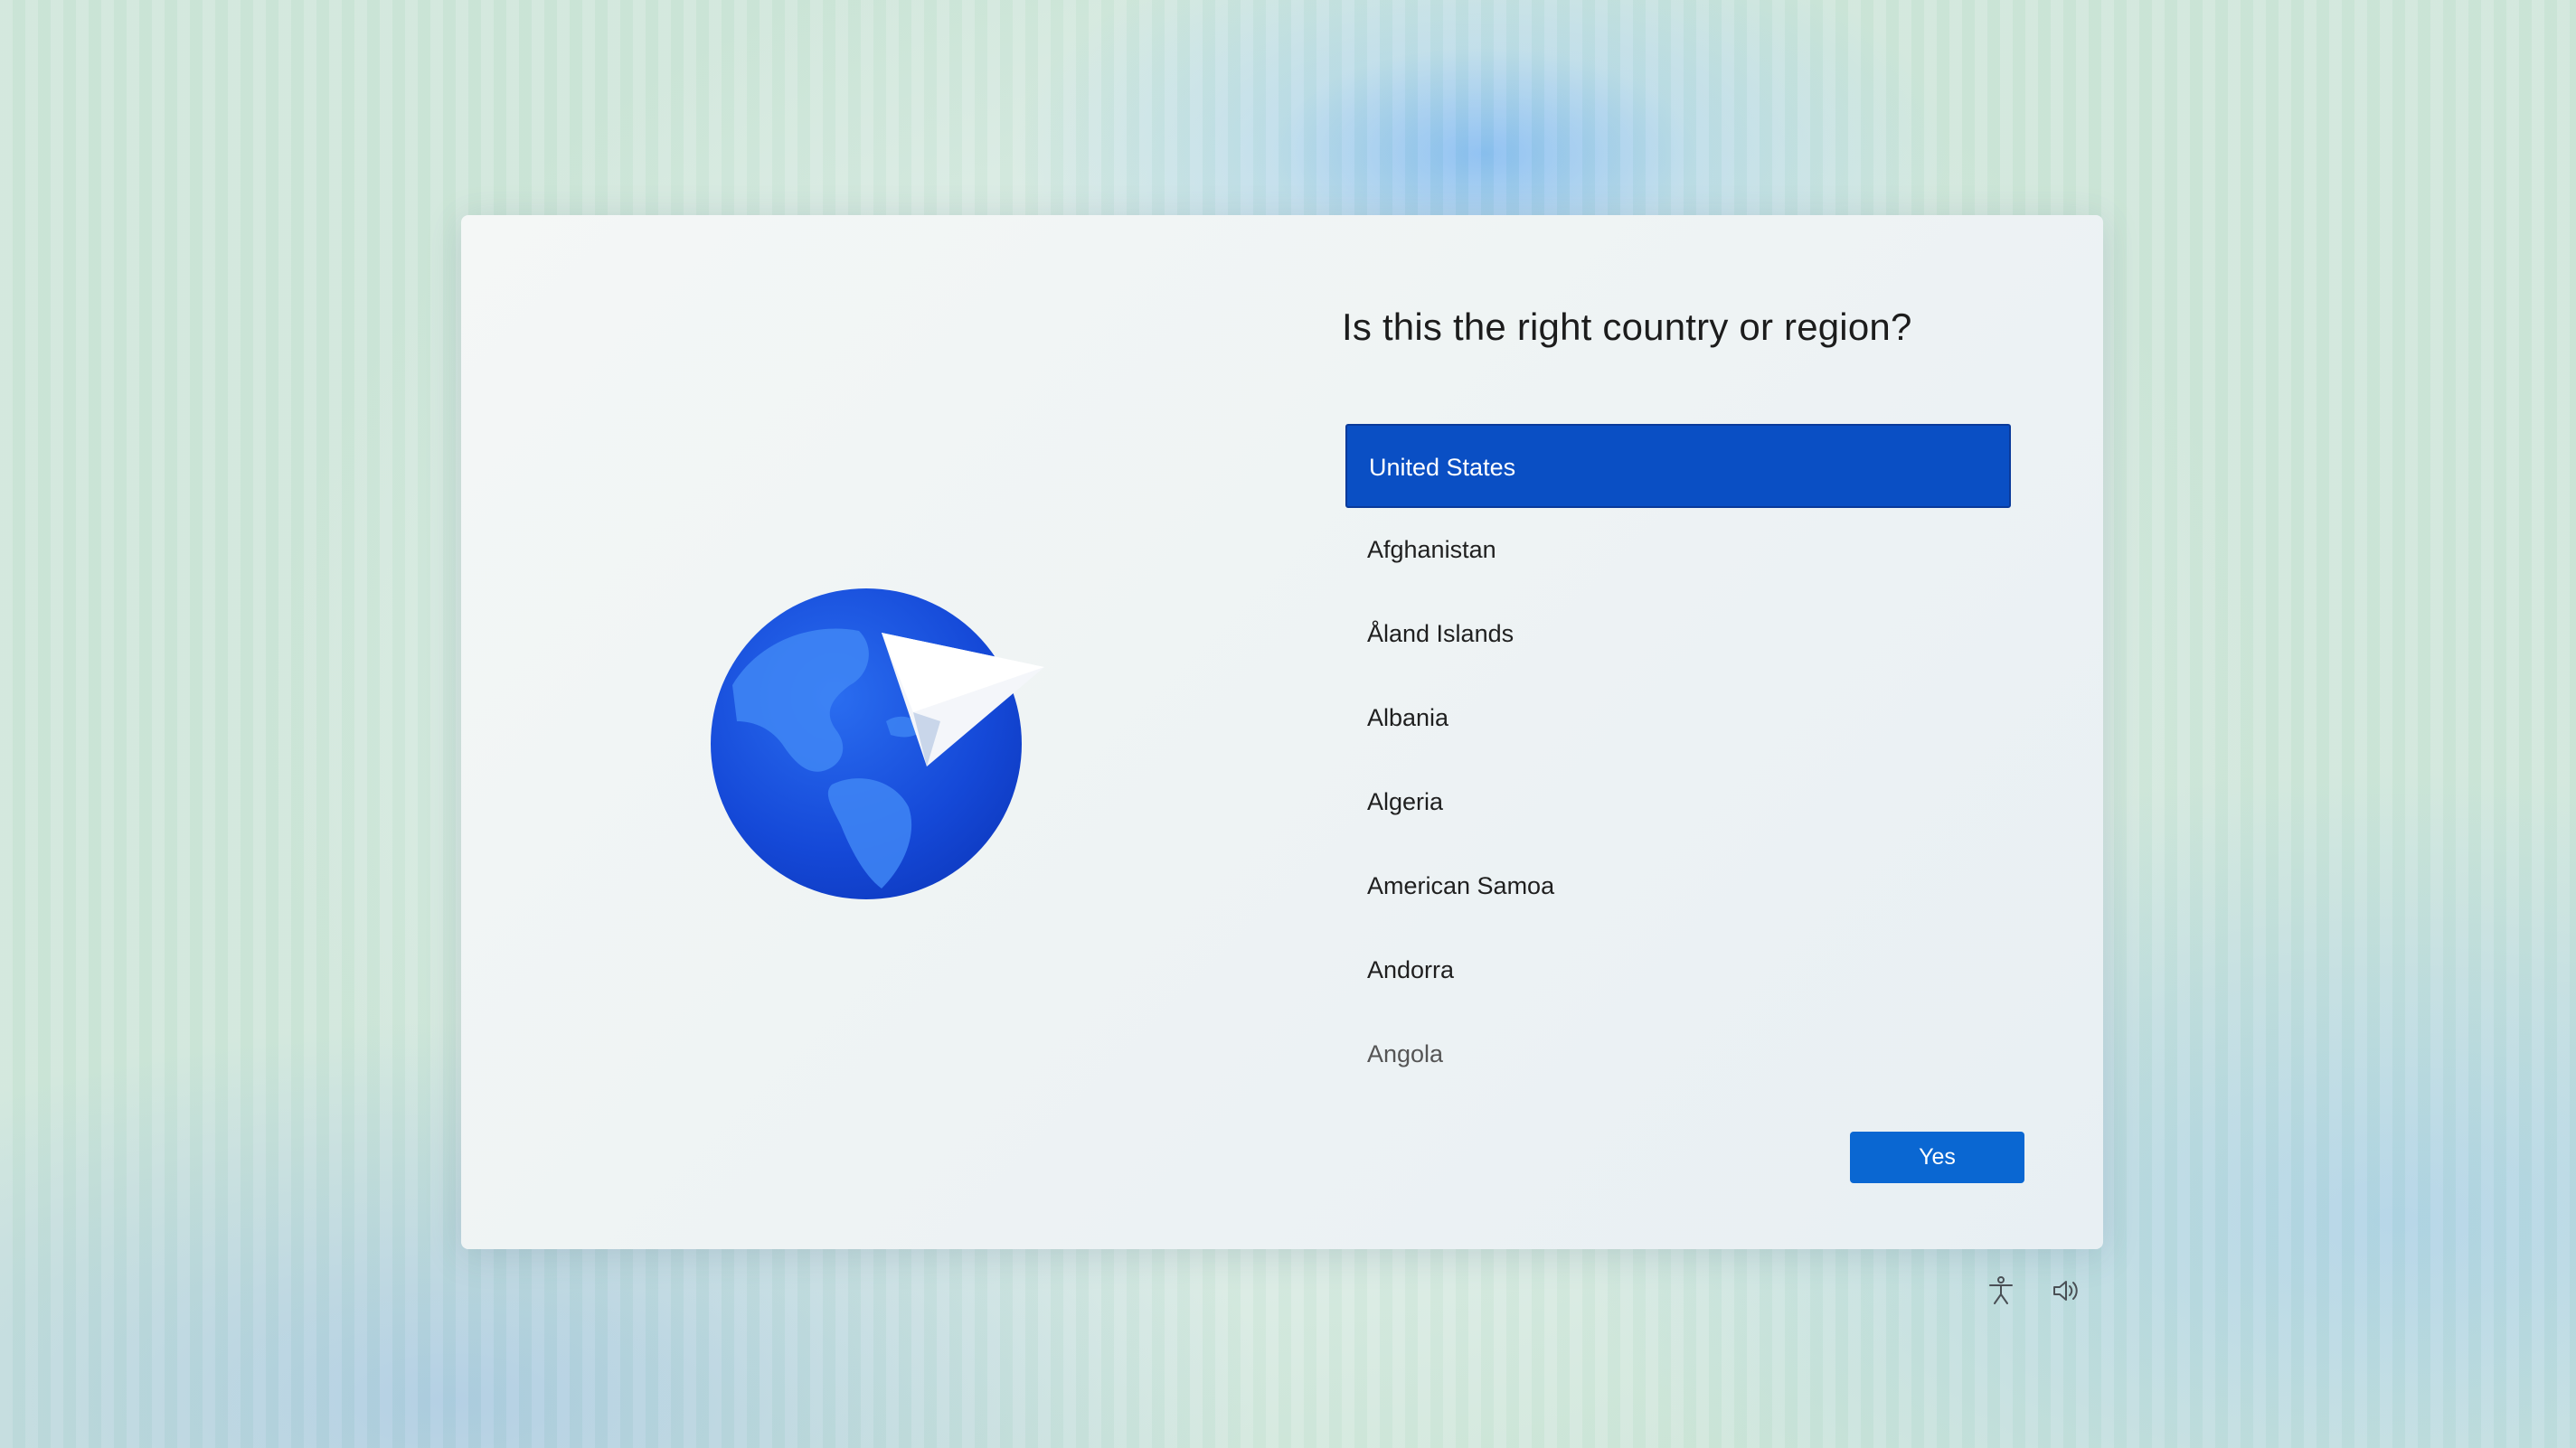 The width and height of the screenshot is (2576, 1448). What do you see at coordinates (1678, 886) in the screenshot?
I see `country-option-american-samoa: American Samoa` at bounding box center [1678, 886].